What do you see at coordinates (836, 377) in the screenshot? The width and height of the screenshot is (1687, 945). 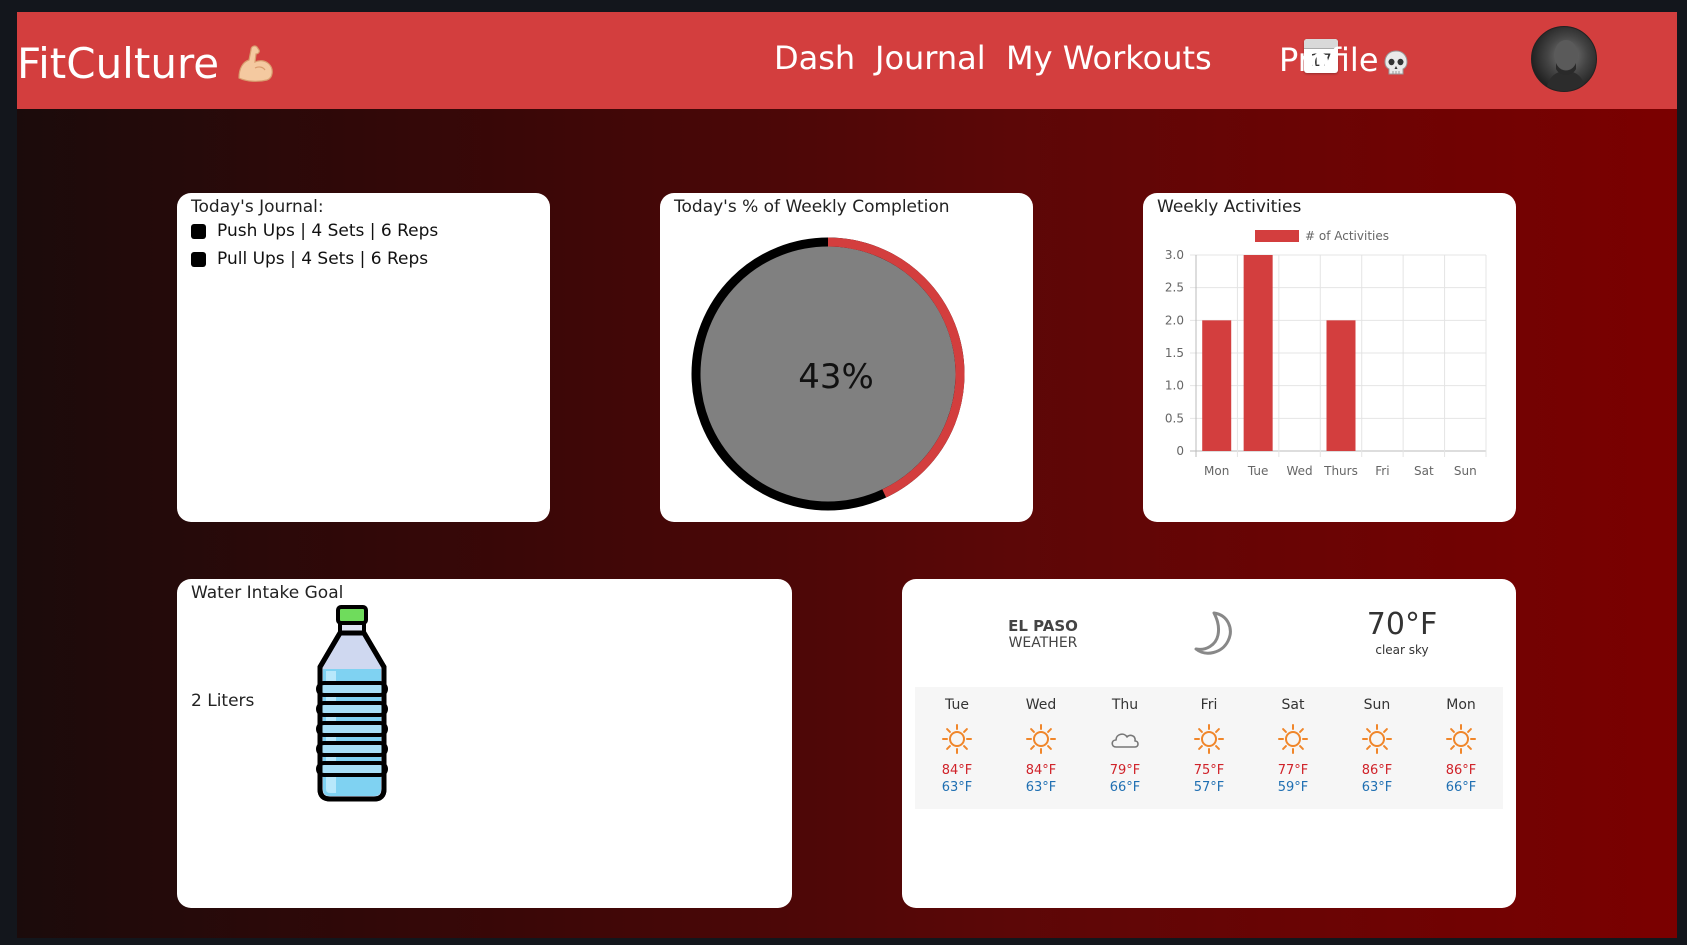 I see `completion-percent: 43%` at bounding box center [836, 377].